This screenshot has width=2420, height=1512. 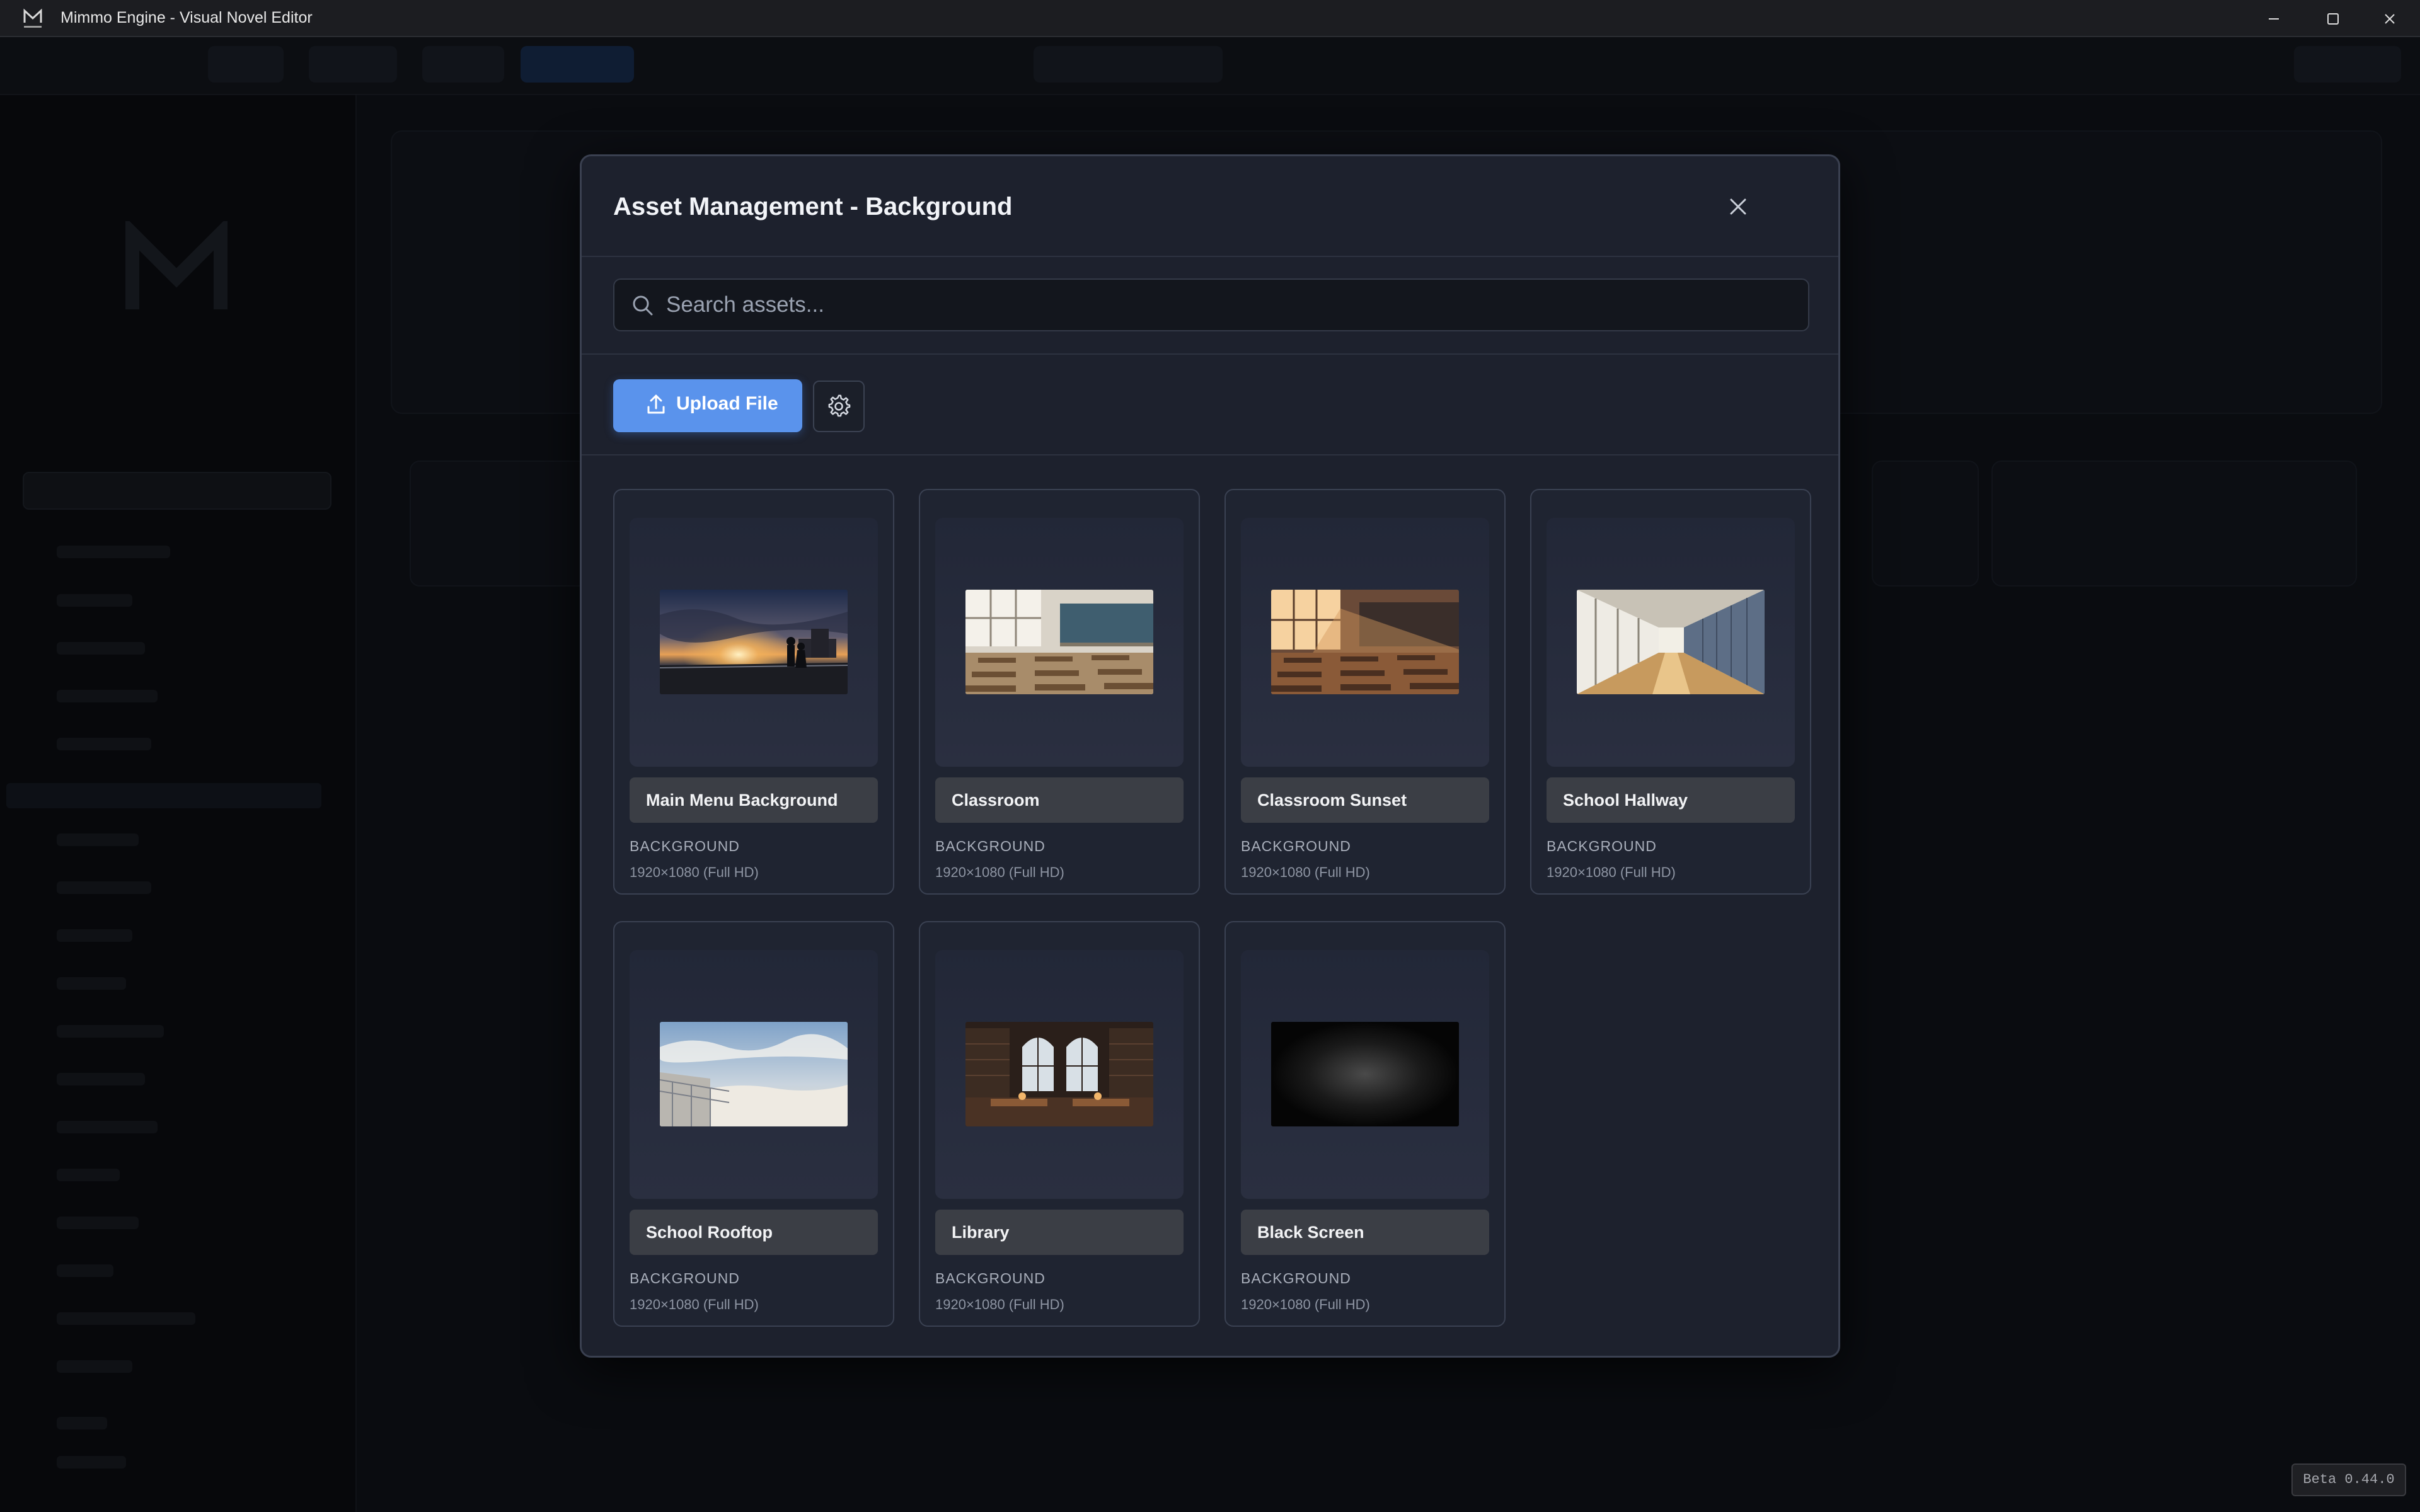 I want to click on maximize-icon, so click(x=2333, y=19).